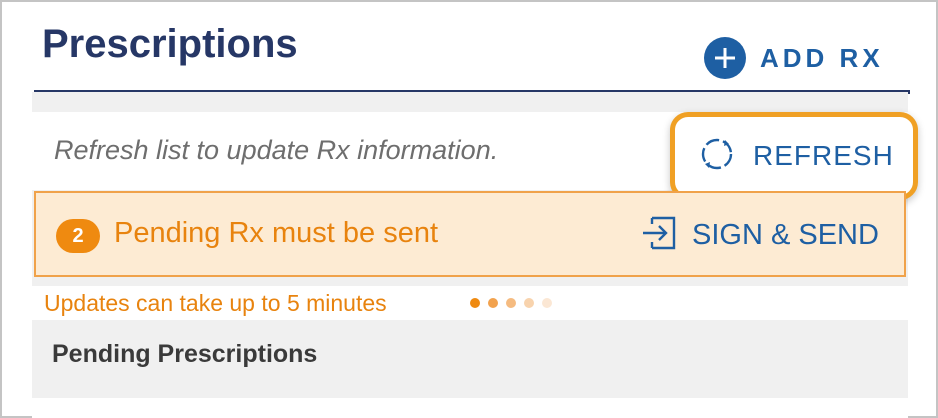 Image resolution: width=938 pixels, height=418 pixels. Describe the element at coordinates (170, 44) in the screenshot. I see `page-title: Prescriptions` at that location.